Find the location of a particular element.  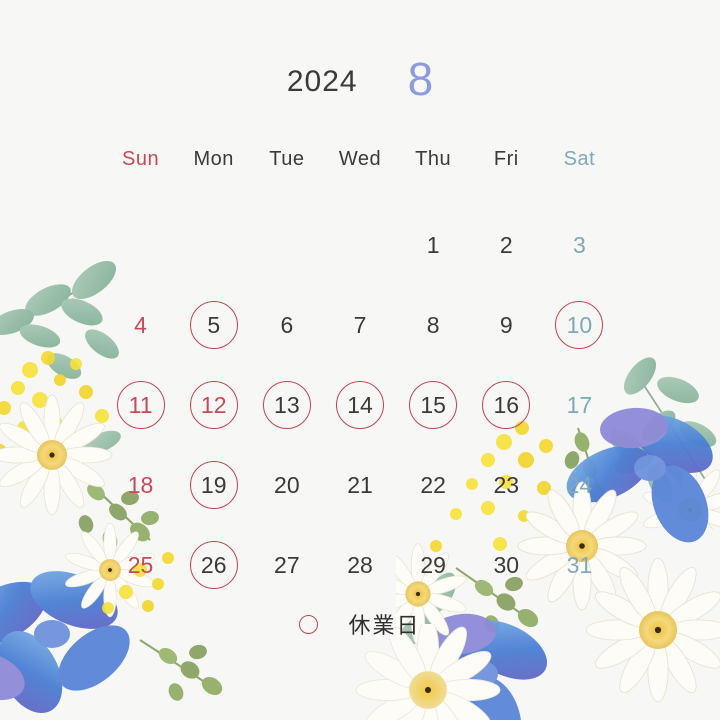

day-cell: 27 is located at coordinates (286, 565).